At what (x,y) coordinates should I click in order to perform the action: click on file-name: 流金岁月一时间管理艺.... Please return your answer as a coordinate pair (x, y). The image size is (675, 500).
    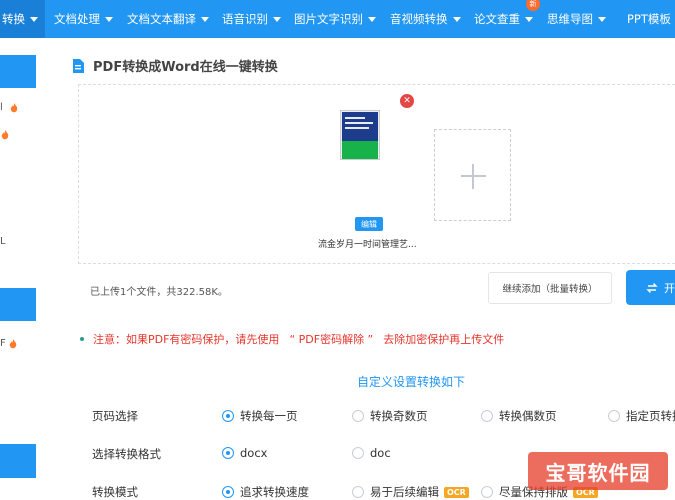
    Looking at the image, I should click on (367, 245).